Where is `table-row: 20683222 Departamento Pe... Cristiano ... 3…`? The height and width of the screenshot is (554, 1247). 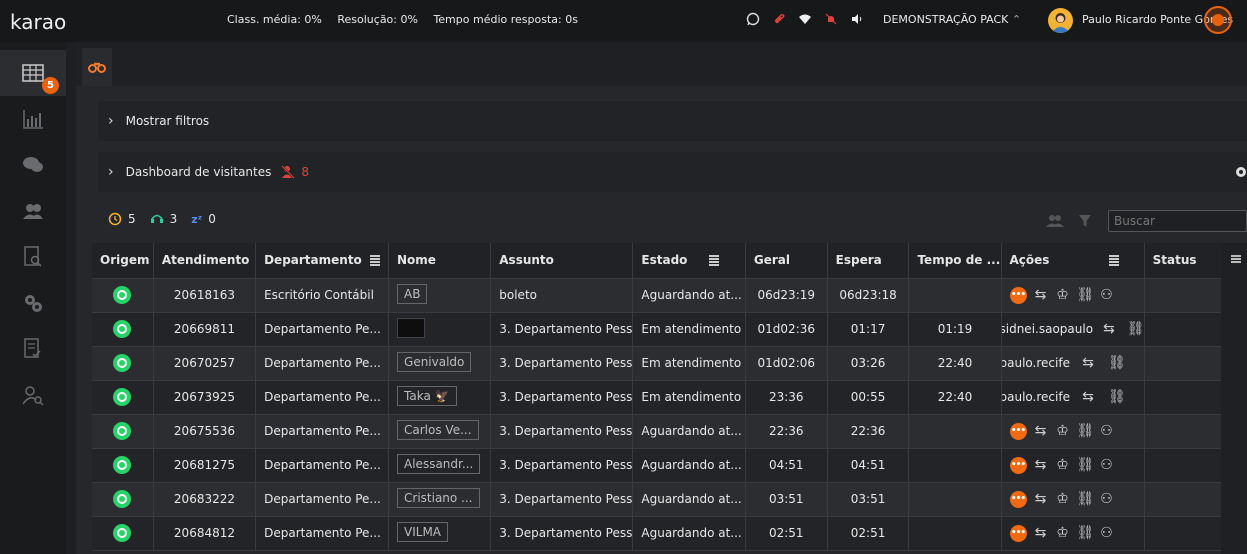
table-row: 20683222 Departamento Pe... Cristiano ... 3… is located at coordinates (669, 499).